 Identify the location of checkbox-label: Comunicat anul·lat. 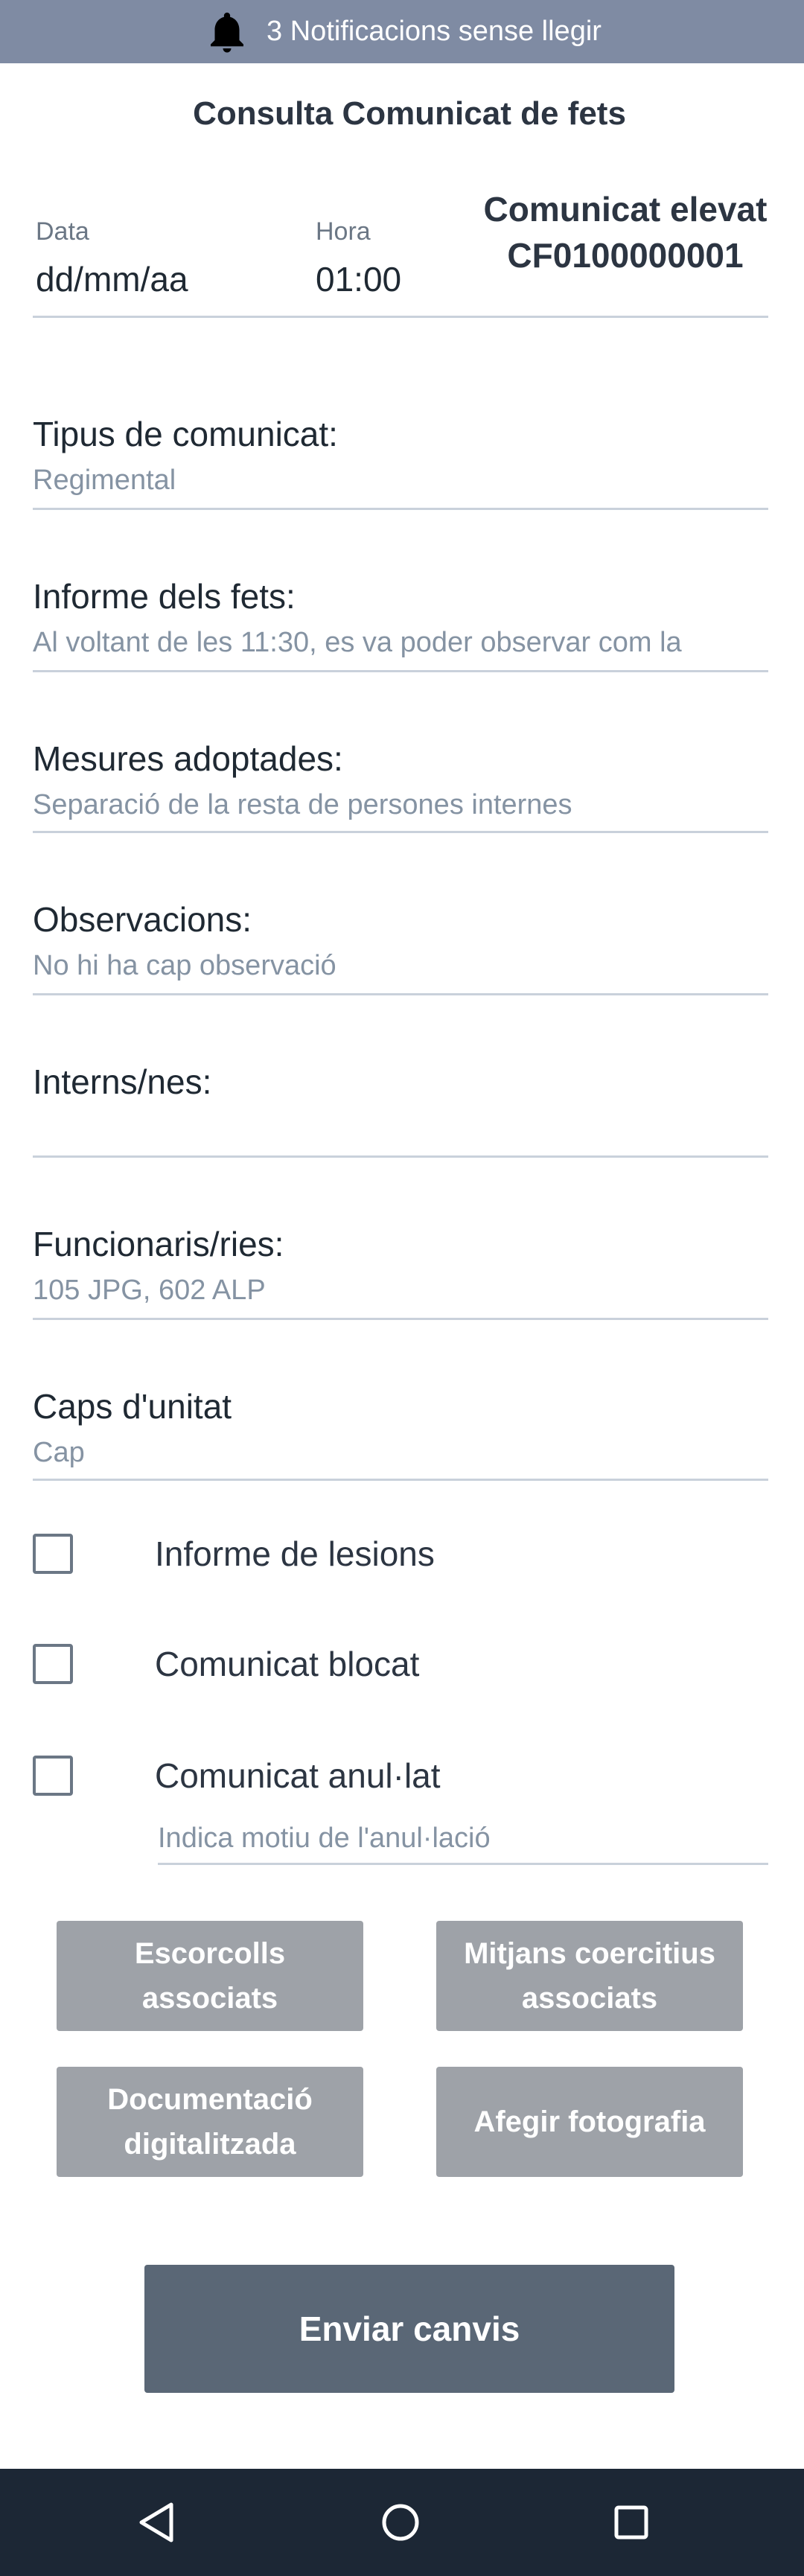
(298, 1776).